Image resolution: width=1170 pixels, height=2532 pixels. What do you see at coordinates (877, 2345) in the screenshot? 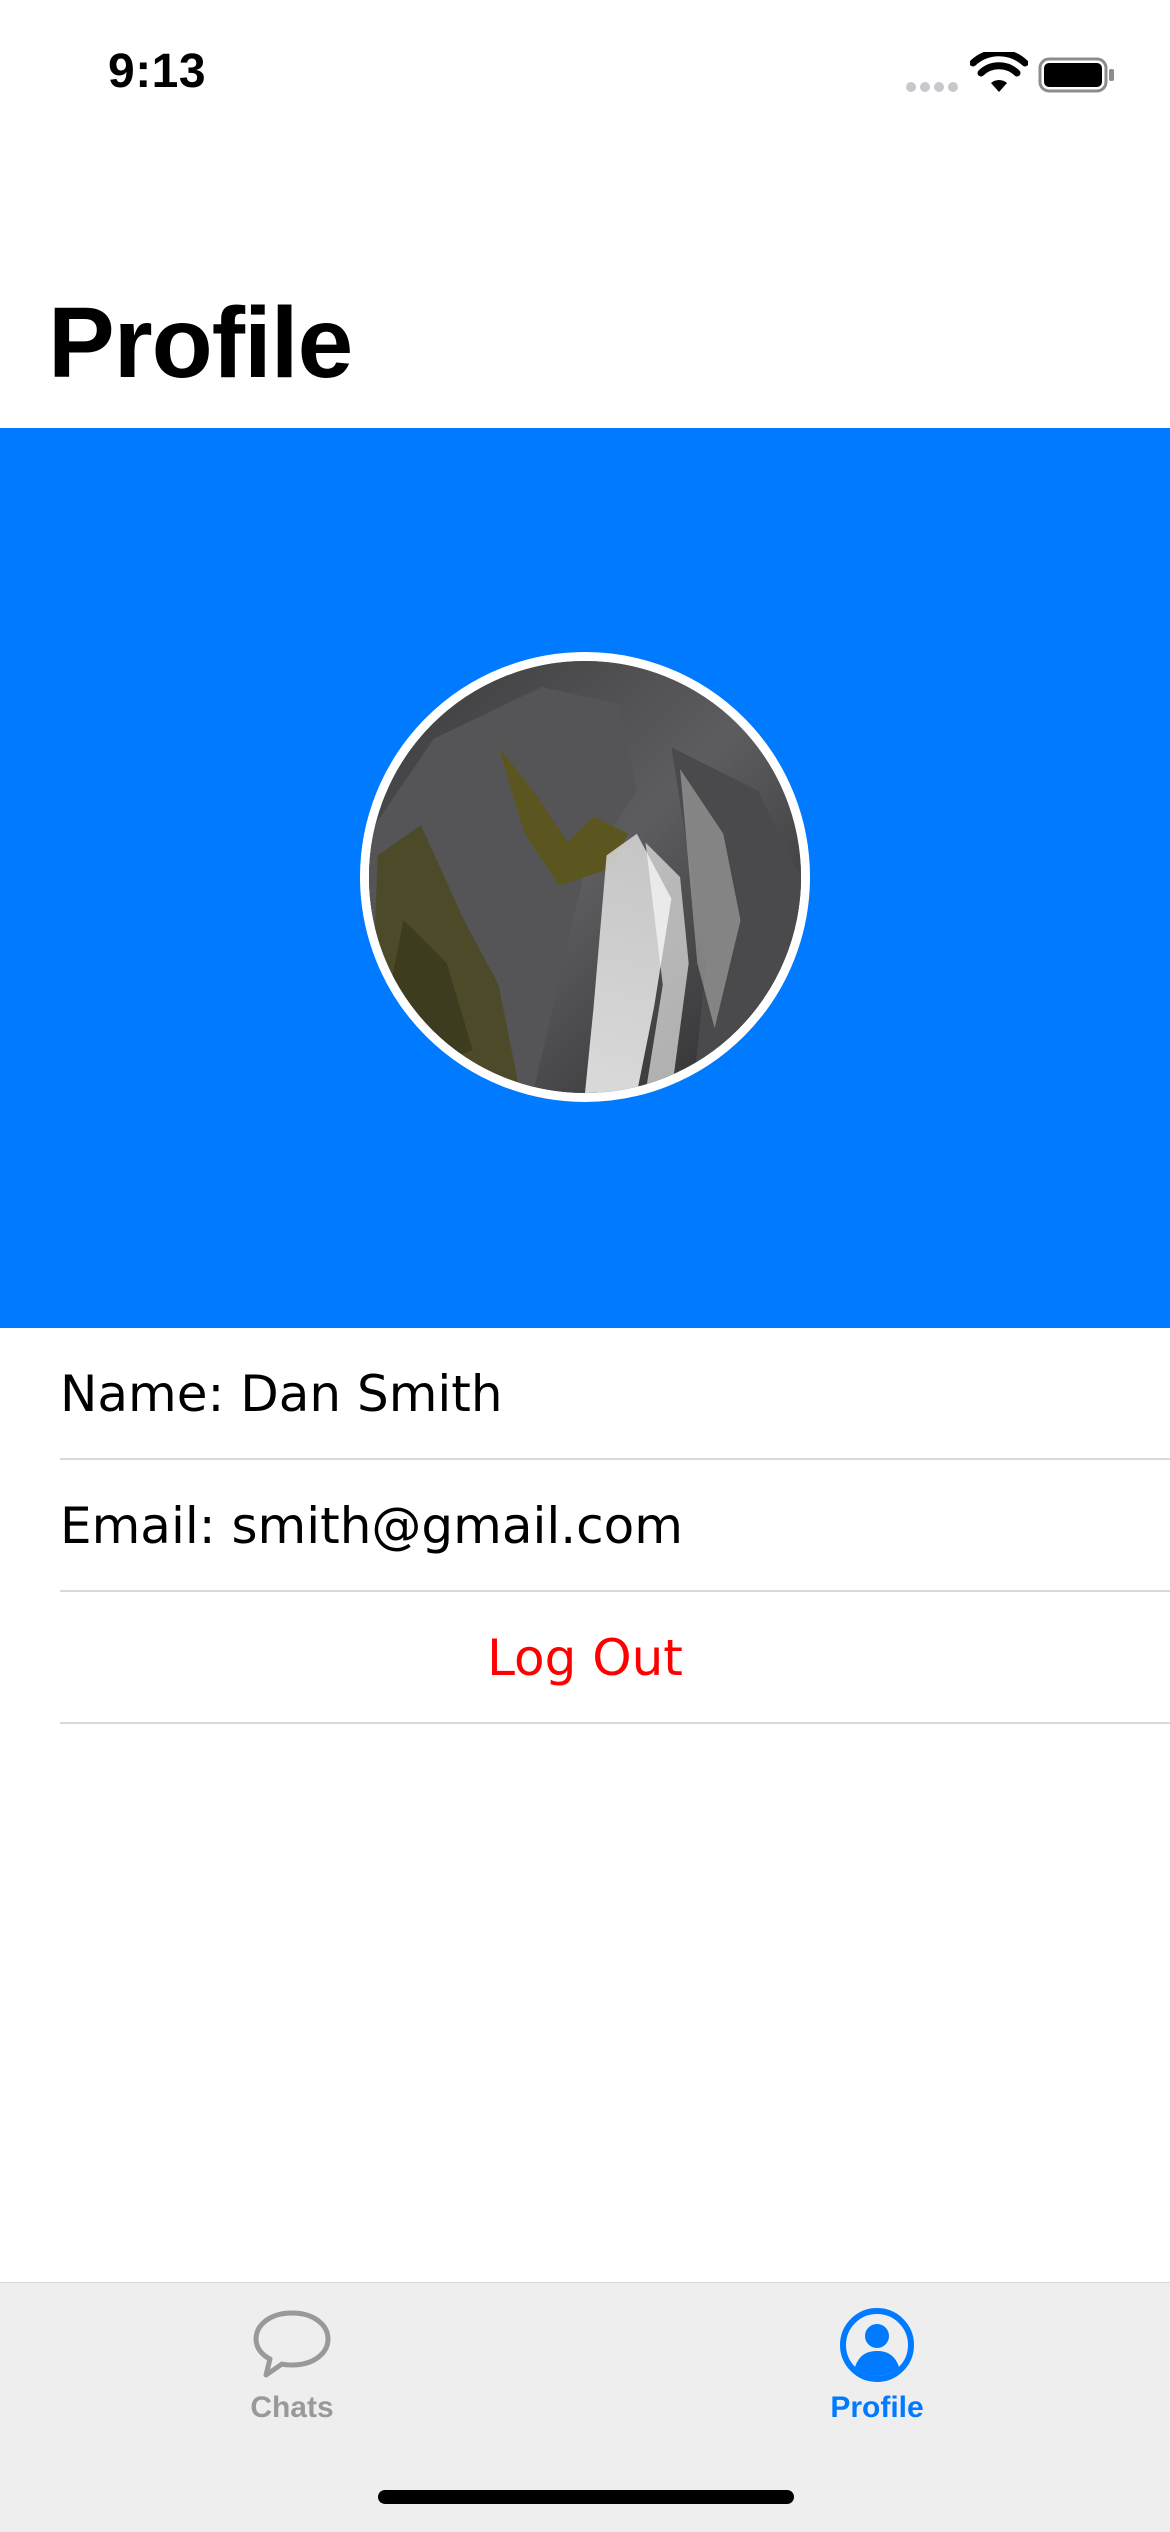
I see `person-circle-icon` at bounding box center [877, 2345].